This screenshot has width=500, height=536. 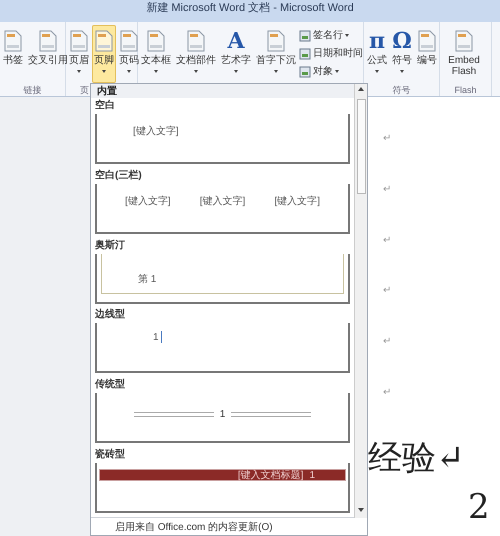 What do you see at coordinates (222, 139) in the screenshot?
I see `footer-preview: [键入文字]` at bounding box center [222, 139].